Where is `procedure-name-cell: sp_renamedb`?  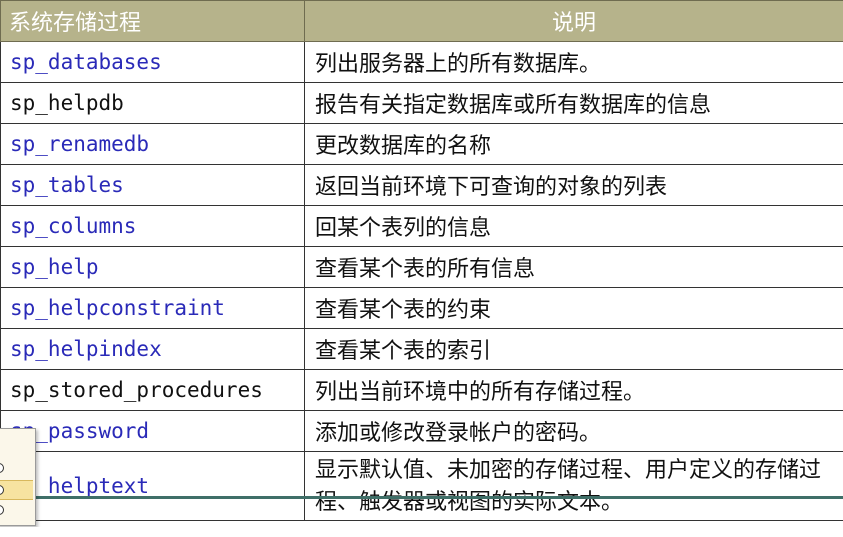 procedure-name-cell: sp_renamedb is located at coordinates (152, 144).